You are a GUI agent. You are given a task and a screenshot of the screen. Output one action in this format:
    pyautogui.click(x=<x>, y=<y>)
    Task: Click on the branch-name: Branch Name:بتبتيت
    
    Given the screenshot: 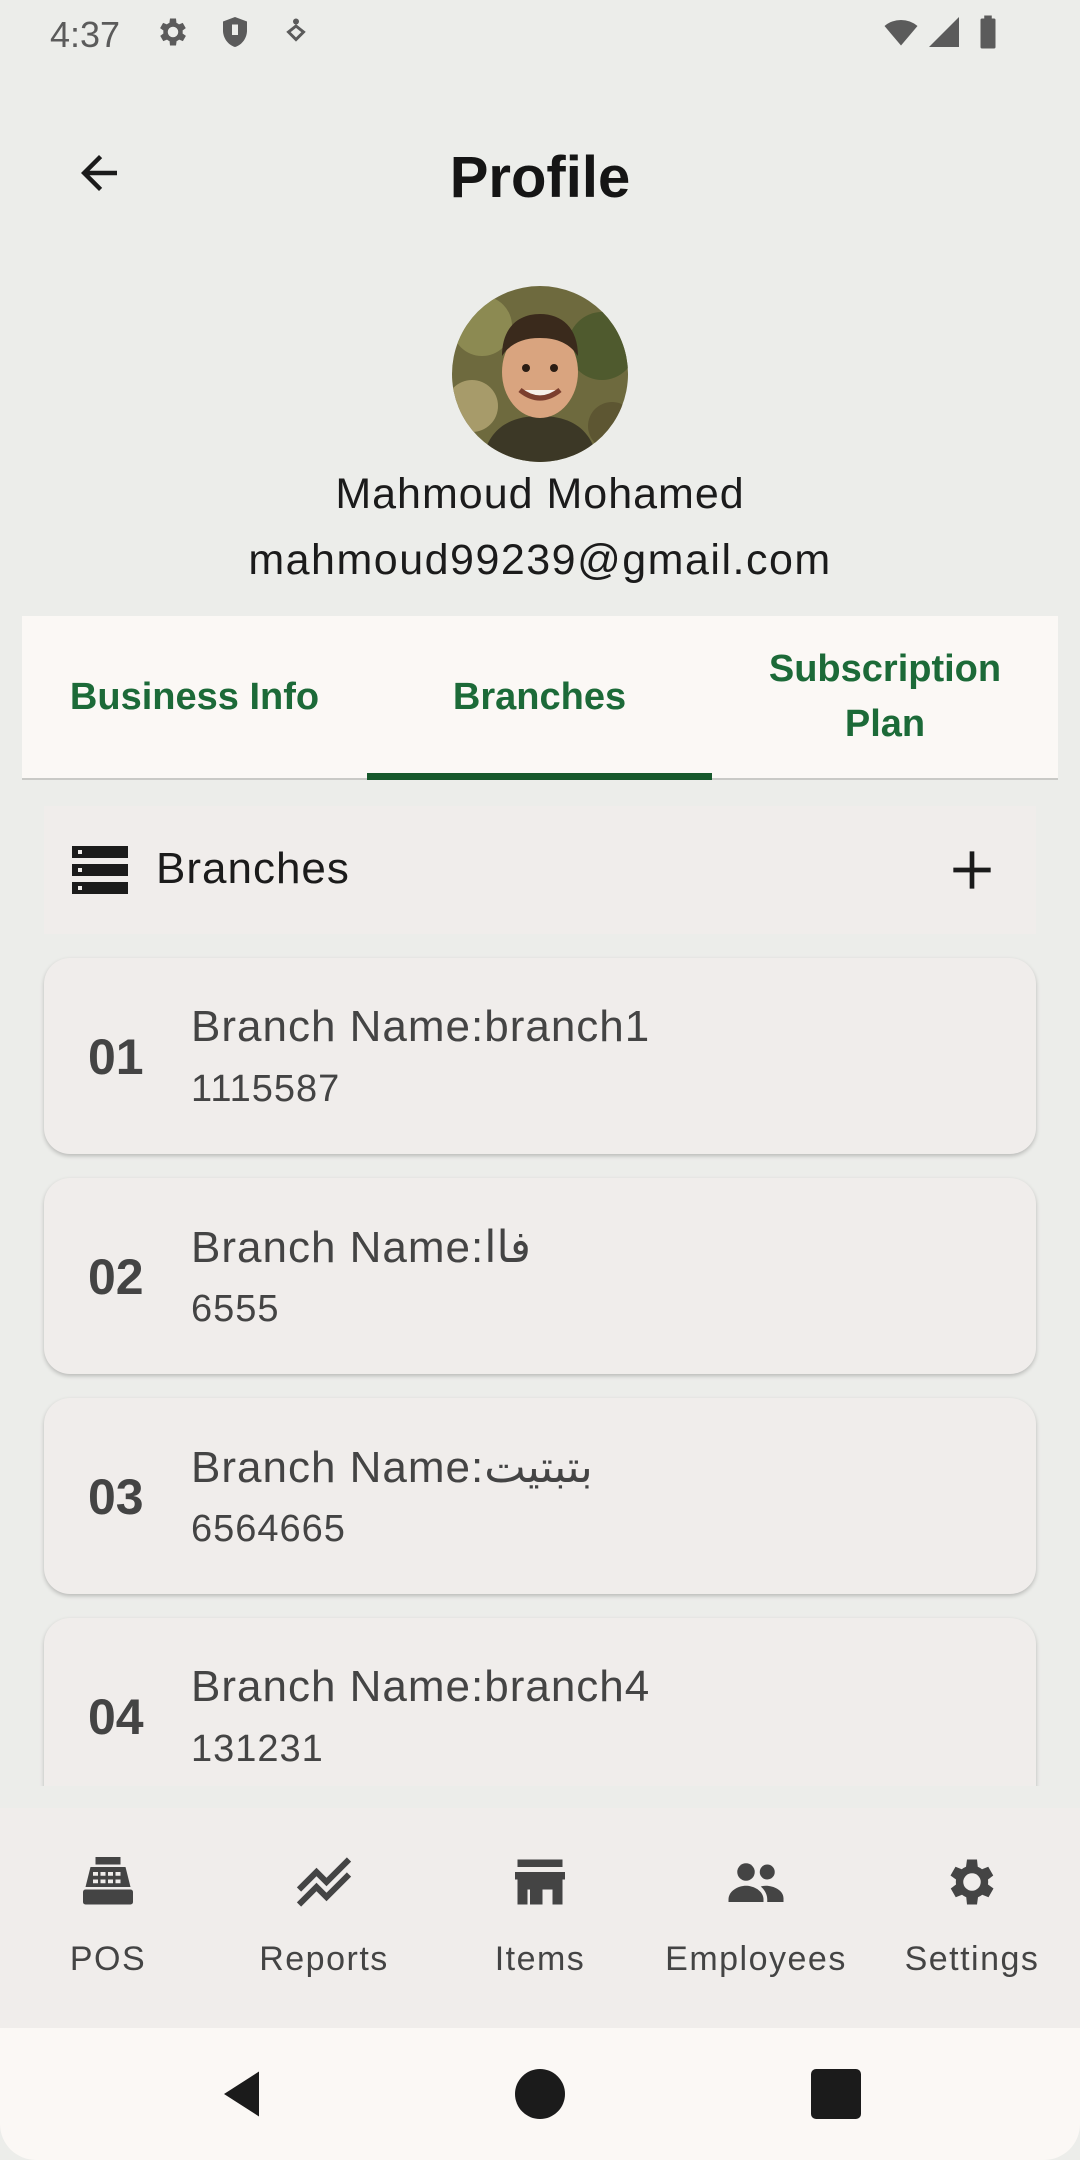 What is the action you would take?
    pyautogui.click(x=392, y=1467)
    